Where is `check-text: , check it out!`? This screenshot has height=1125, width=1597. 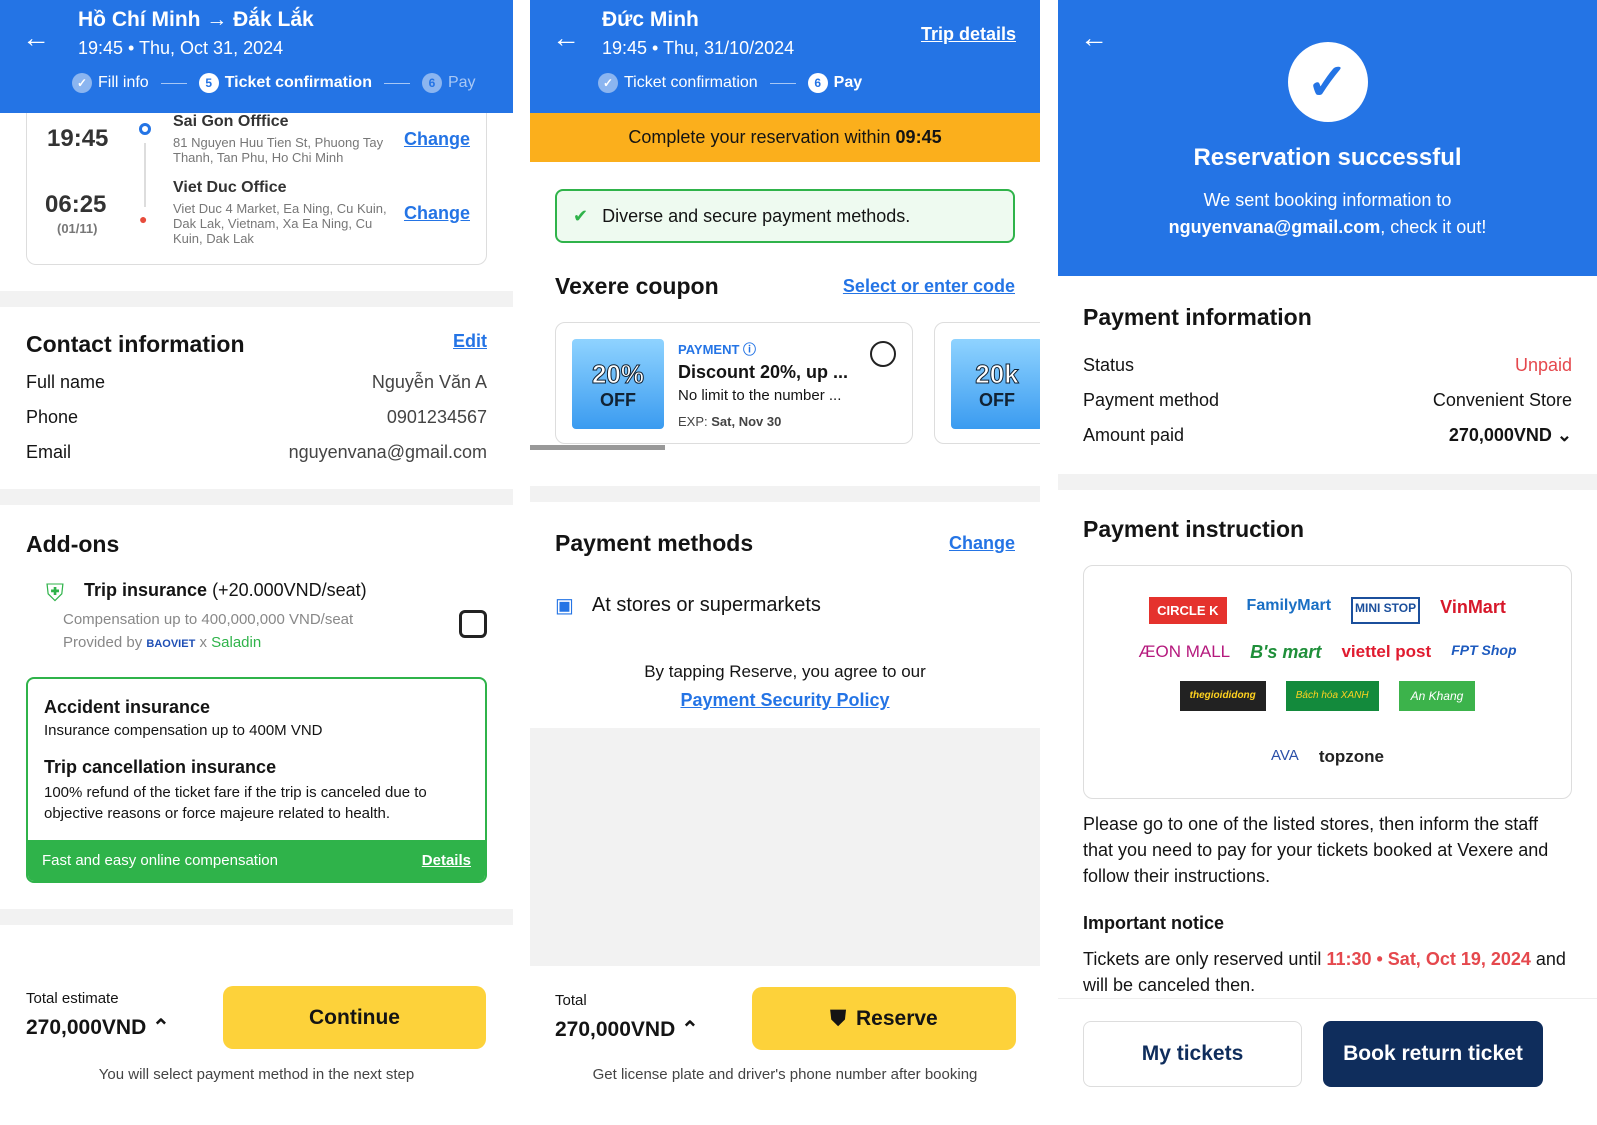
check-text: , check it out! is located at coordinates (1433, 227).